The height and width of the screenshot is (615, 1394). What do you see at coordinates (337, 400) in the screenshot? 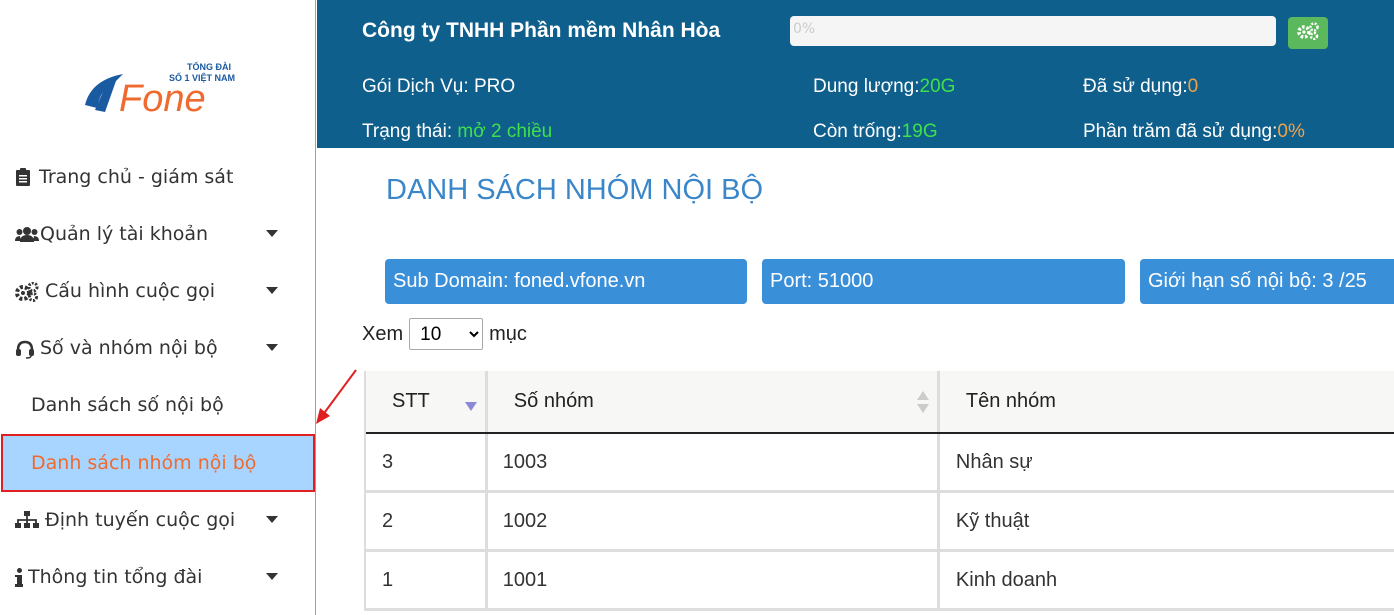
I see `annotation-arrow` at bounding box center [337, 400].